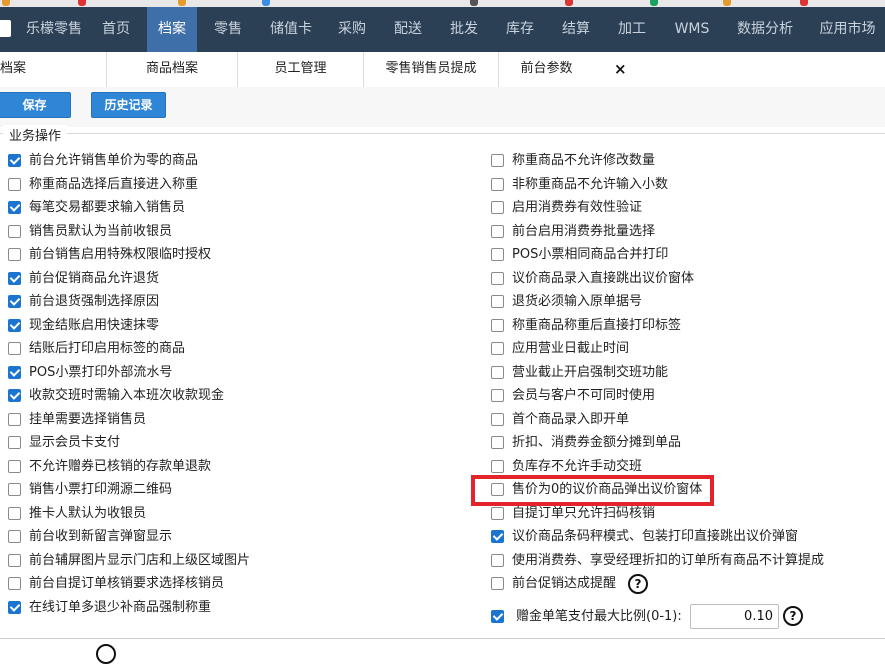 The width and height of the screenshot is (885, 664). I want to click on nav-item-wms: WMS, so click(692, 29).